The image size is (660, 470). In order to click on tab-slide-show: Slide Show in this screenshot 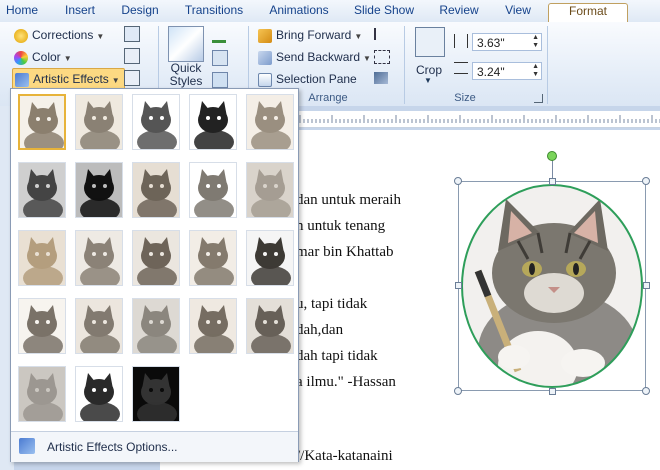, I will do `click(384, 12)`.